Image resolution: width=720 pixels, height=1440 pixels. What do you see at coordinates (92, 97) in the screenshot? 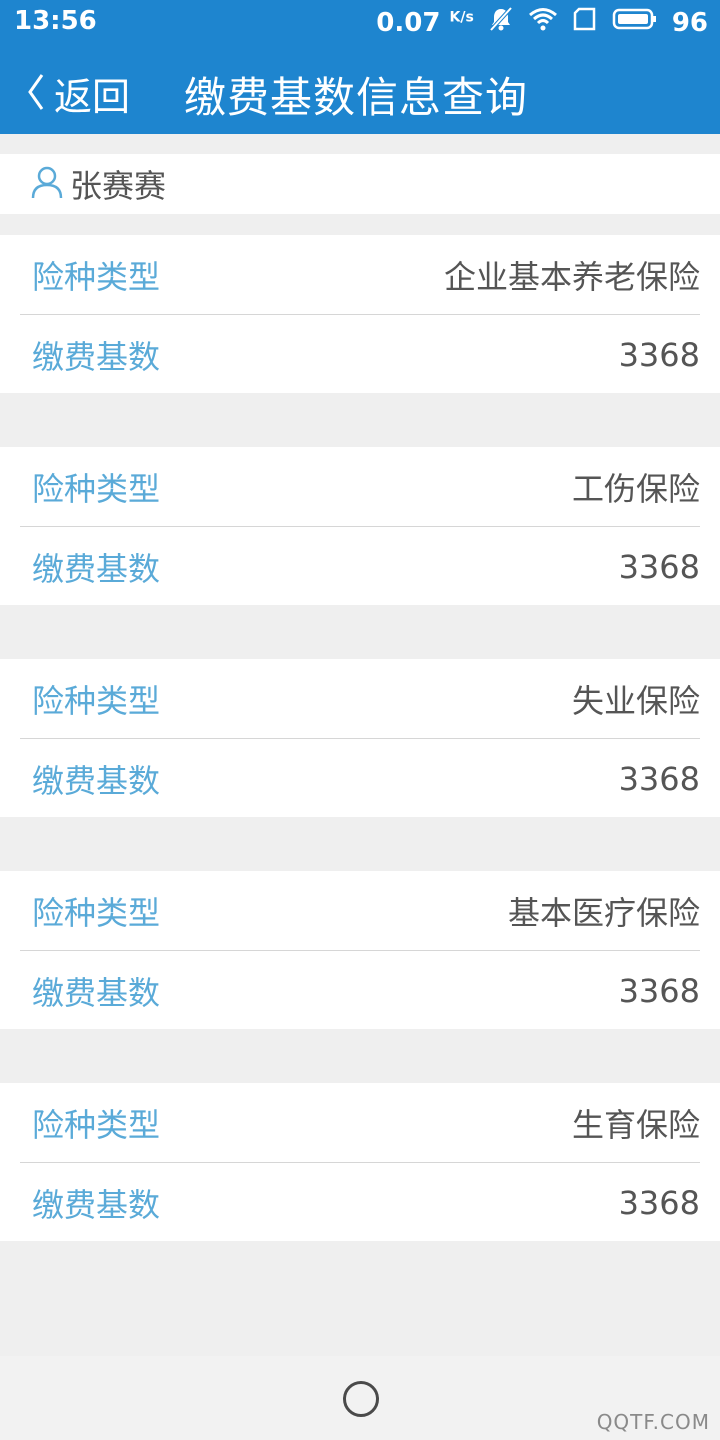
I see `back-label: 返回` at bounding box center [92, 97].